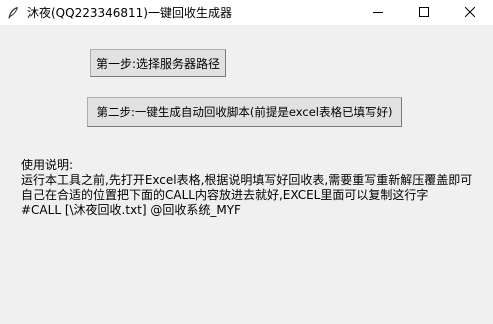 The image size is (493, 324). Describe the element at coordinates (158, 63) in the screenshot. I see `select-server-path-button: 第一步:选择服务器路径` at that location.